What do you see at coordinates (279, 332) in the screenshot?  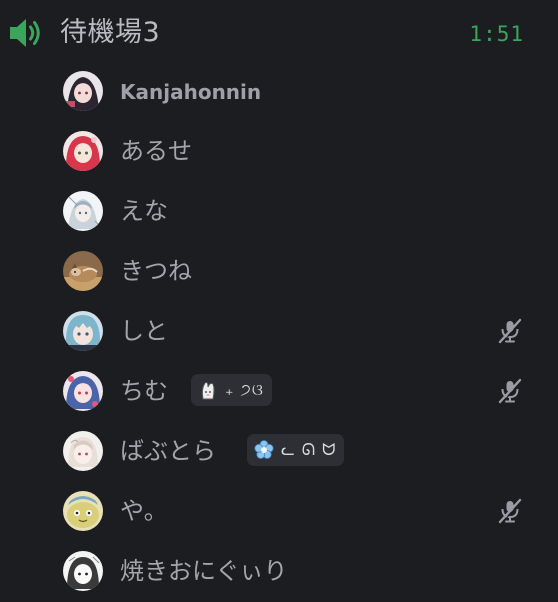 I see `voice-member: しと` at bounding box center [279, 332].